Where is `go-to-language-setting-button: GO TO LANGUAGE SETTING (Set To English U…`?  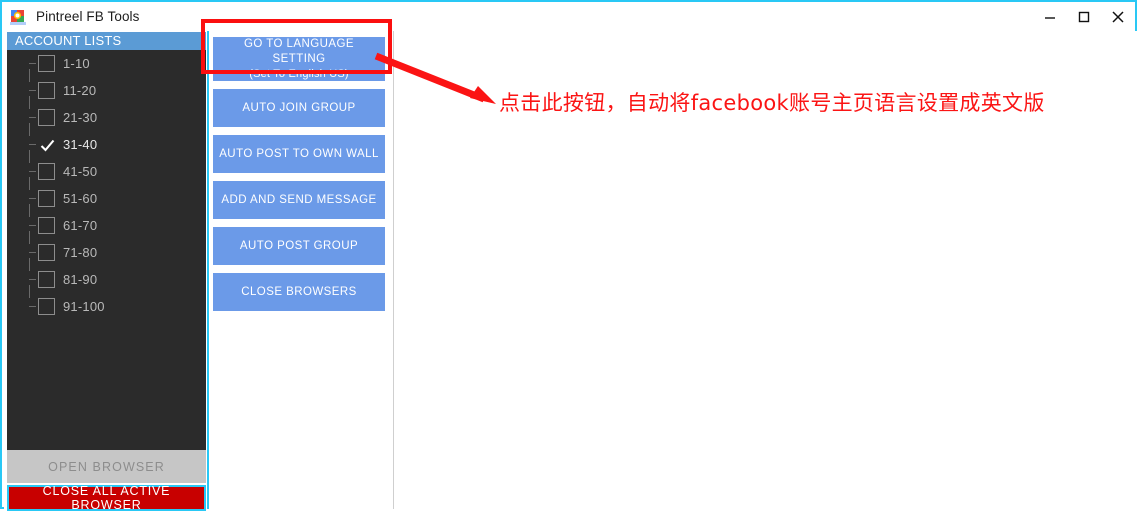
go-to-language-setting-button: GO TO LANGUAGE SETTING (Set To English U… is located at coordinates (299, 59).